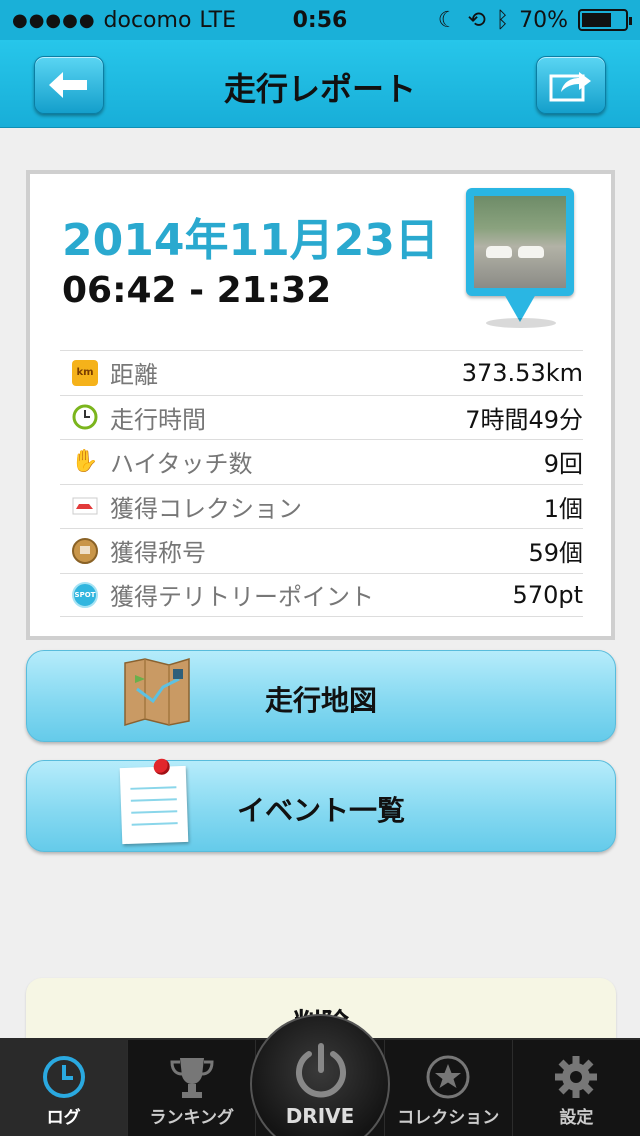 Image resolution: width=640 pixels, height=1136 pixels. I want to click on battery-percent: 70%, so click(543, 20).